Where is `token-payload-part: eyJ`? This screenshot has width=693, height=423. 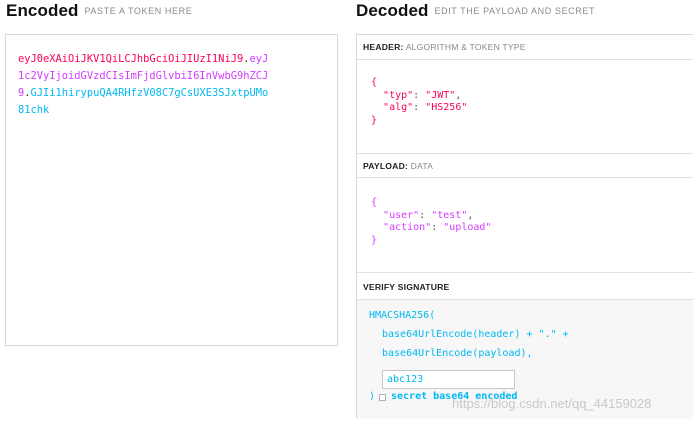 token-payload-part: eyJ is located at coordinates (259, 59).